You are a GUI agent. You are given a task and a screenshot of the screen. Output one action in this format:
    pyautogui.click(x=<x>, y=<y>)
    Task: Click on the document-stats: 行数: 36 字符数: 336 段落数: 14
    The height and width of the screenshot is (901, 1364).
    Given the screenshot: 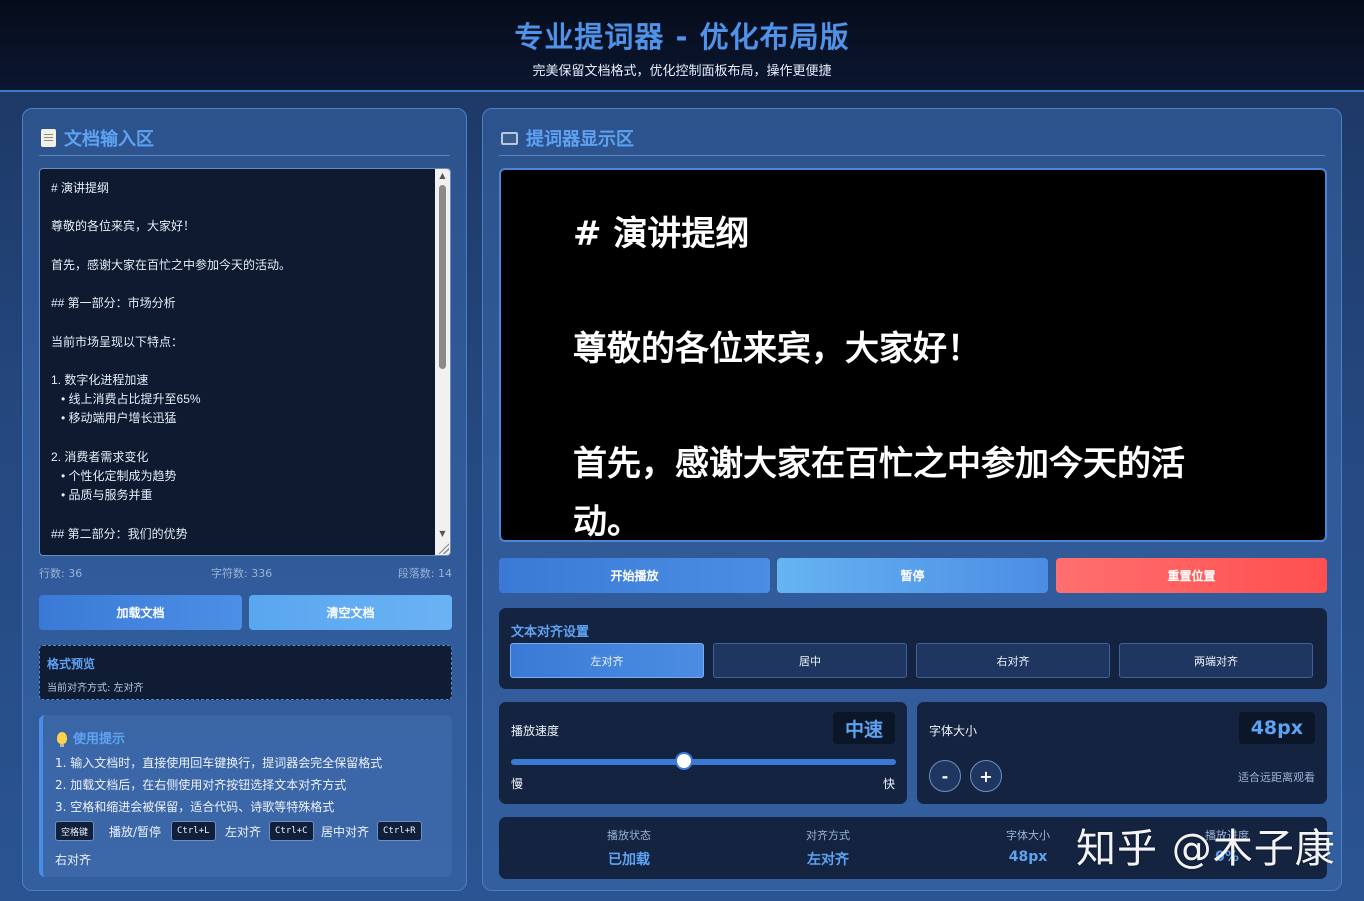 What is the action you would take?
    pyautogui.click(x=245, y=573)
    